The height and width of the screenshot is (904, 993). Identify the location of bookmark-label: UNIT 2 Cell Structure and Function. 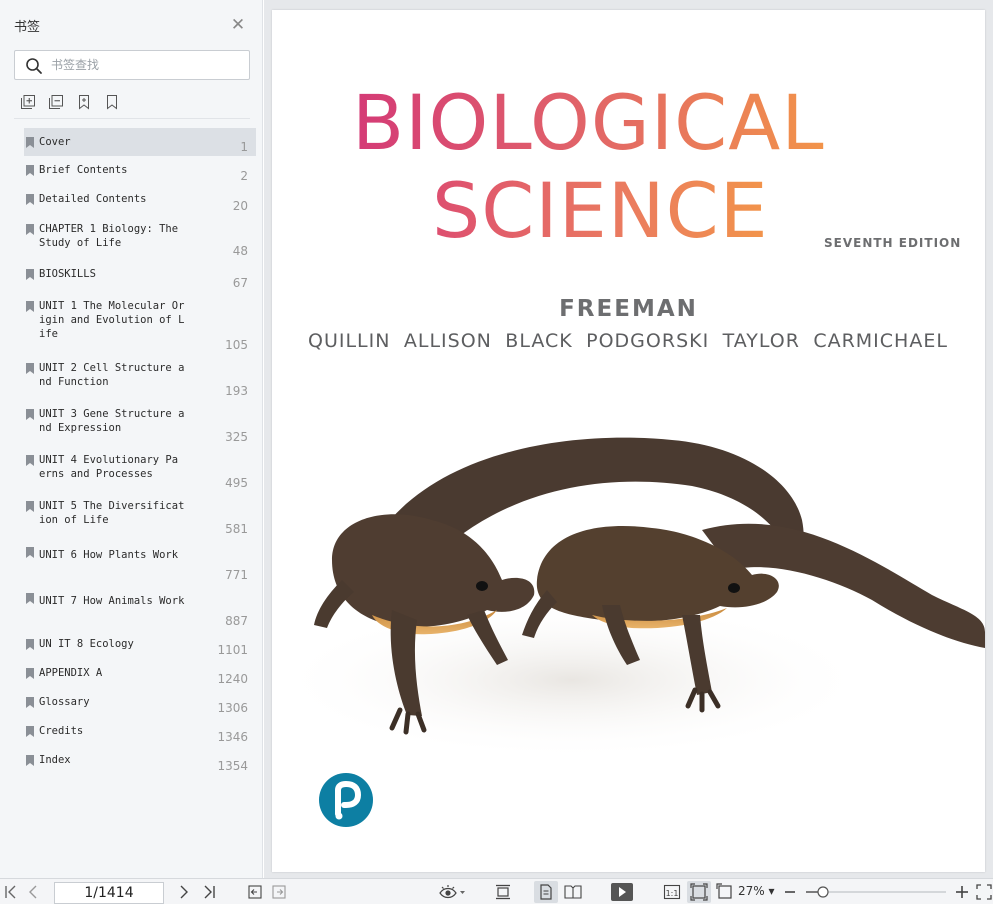
(112, 375).